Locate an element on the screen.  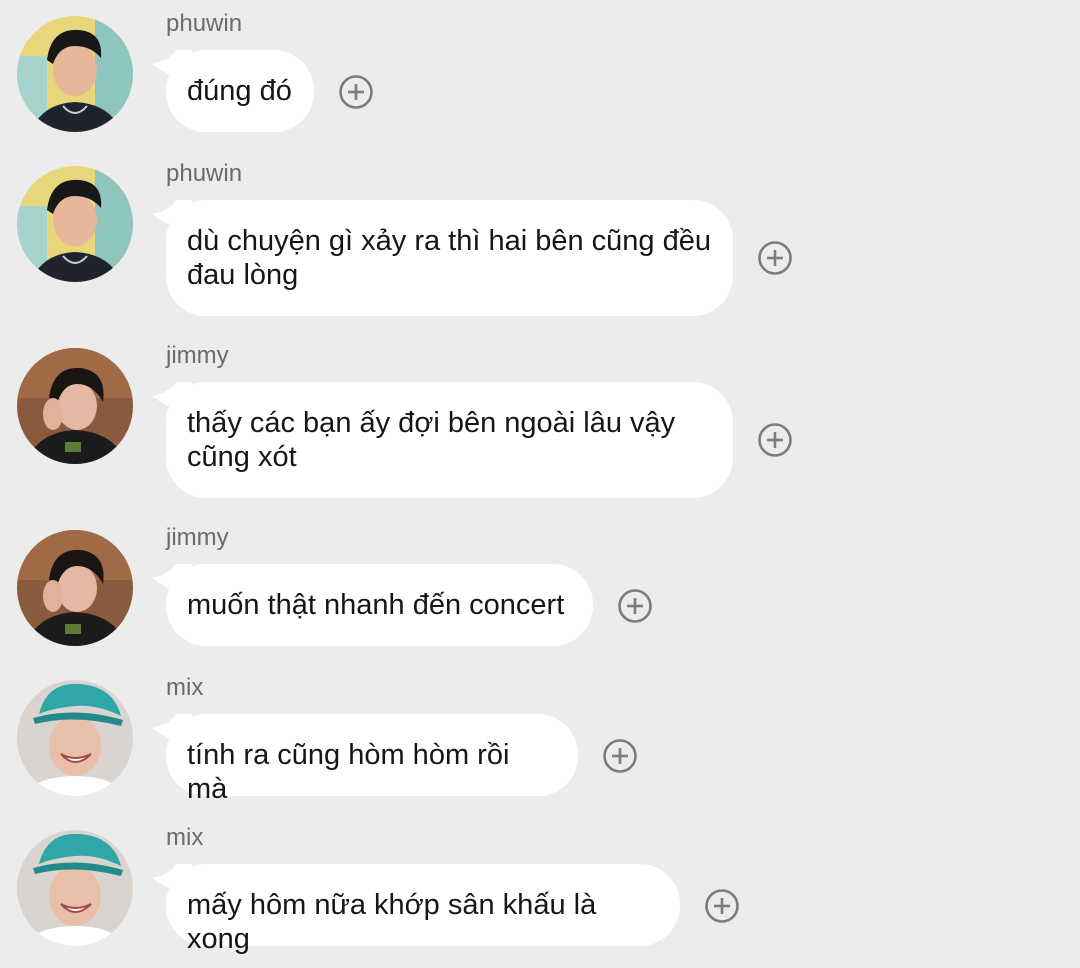
message-bubble: muốn thật nhanh đến concert is located at coordinates (372, 605).